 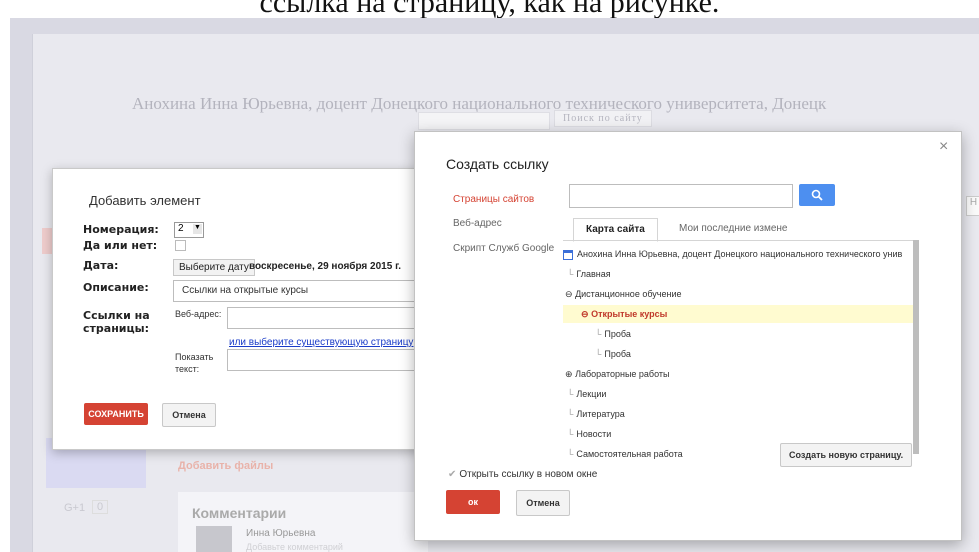 What do you see at coordinates (681, 196) in the screenshot?
I see `page-search-input` at bounding box center [681, 196].